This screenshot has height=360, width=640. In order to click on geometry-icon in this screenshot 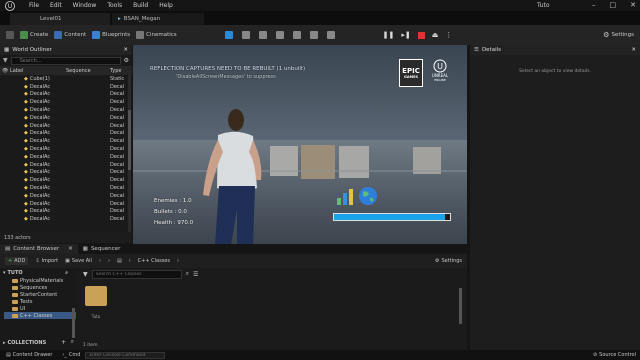, I will do `click(313, 35)`.